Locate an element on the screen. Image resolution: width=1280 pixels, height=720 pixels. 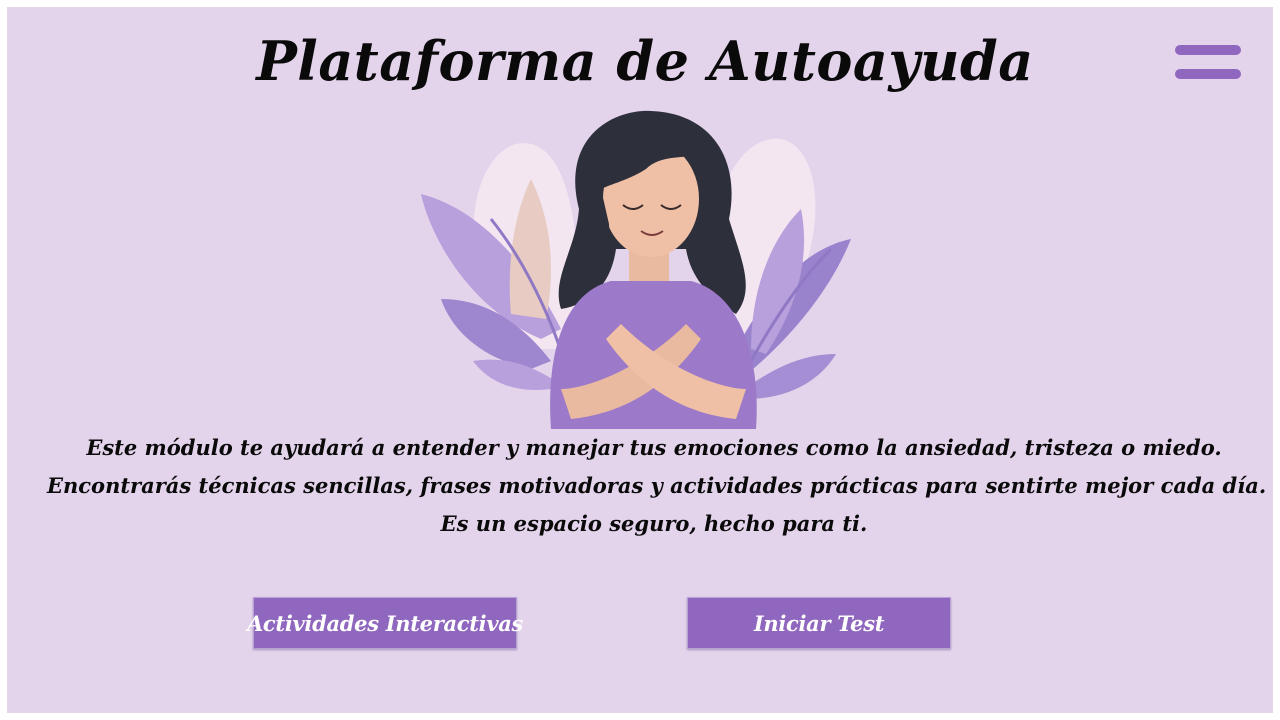
menu-bar-bottom is located at coordinates (1208, 74).